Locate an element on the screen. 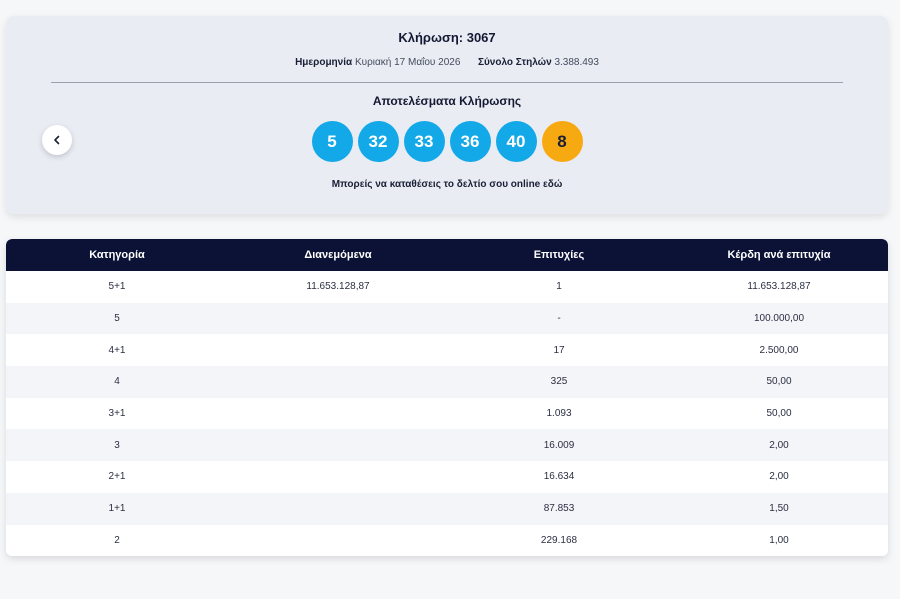  prize-cell: 100.000,00 is located at coordinates (779, 319).